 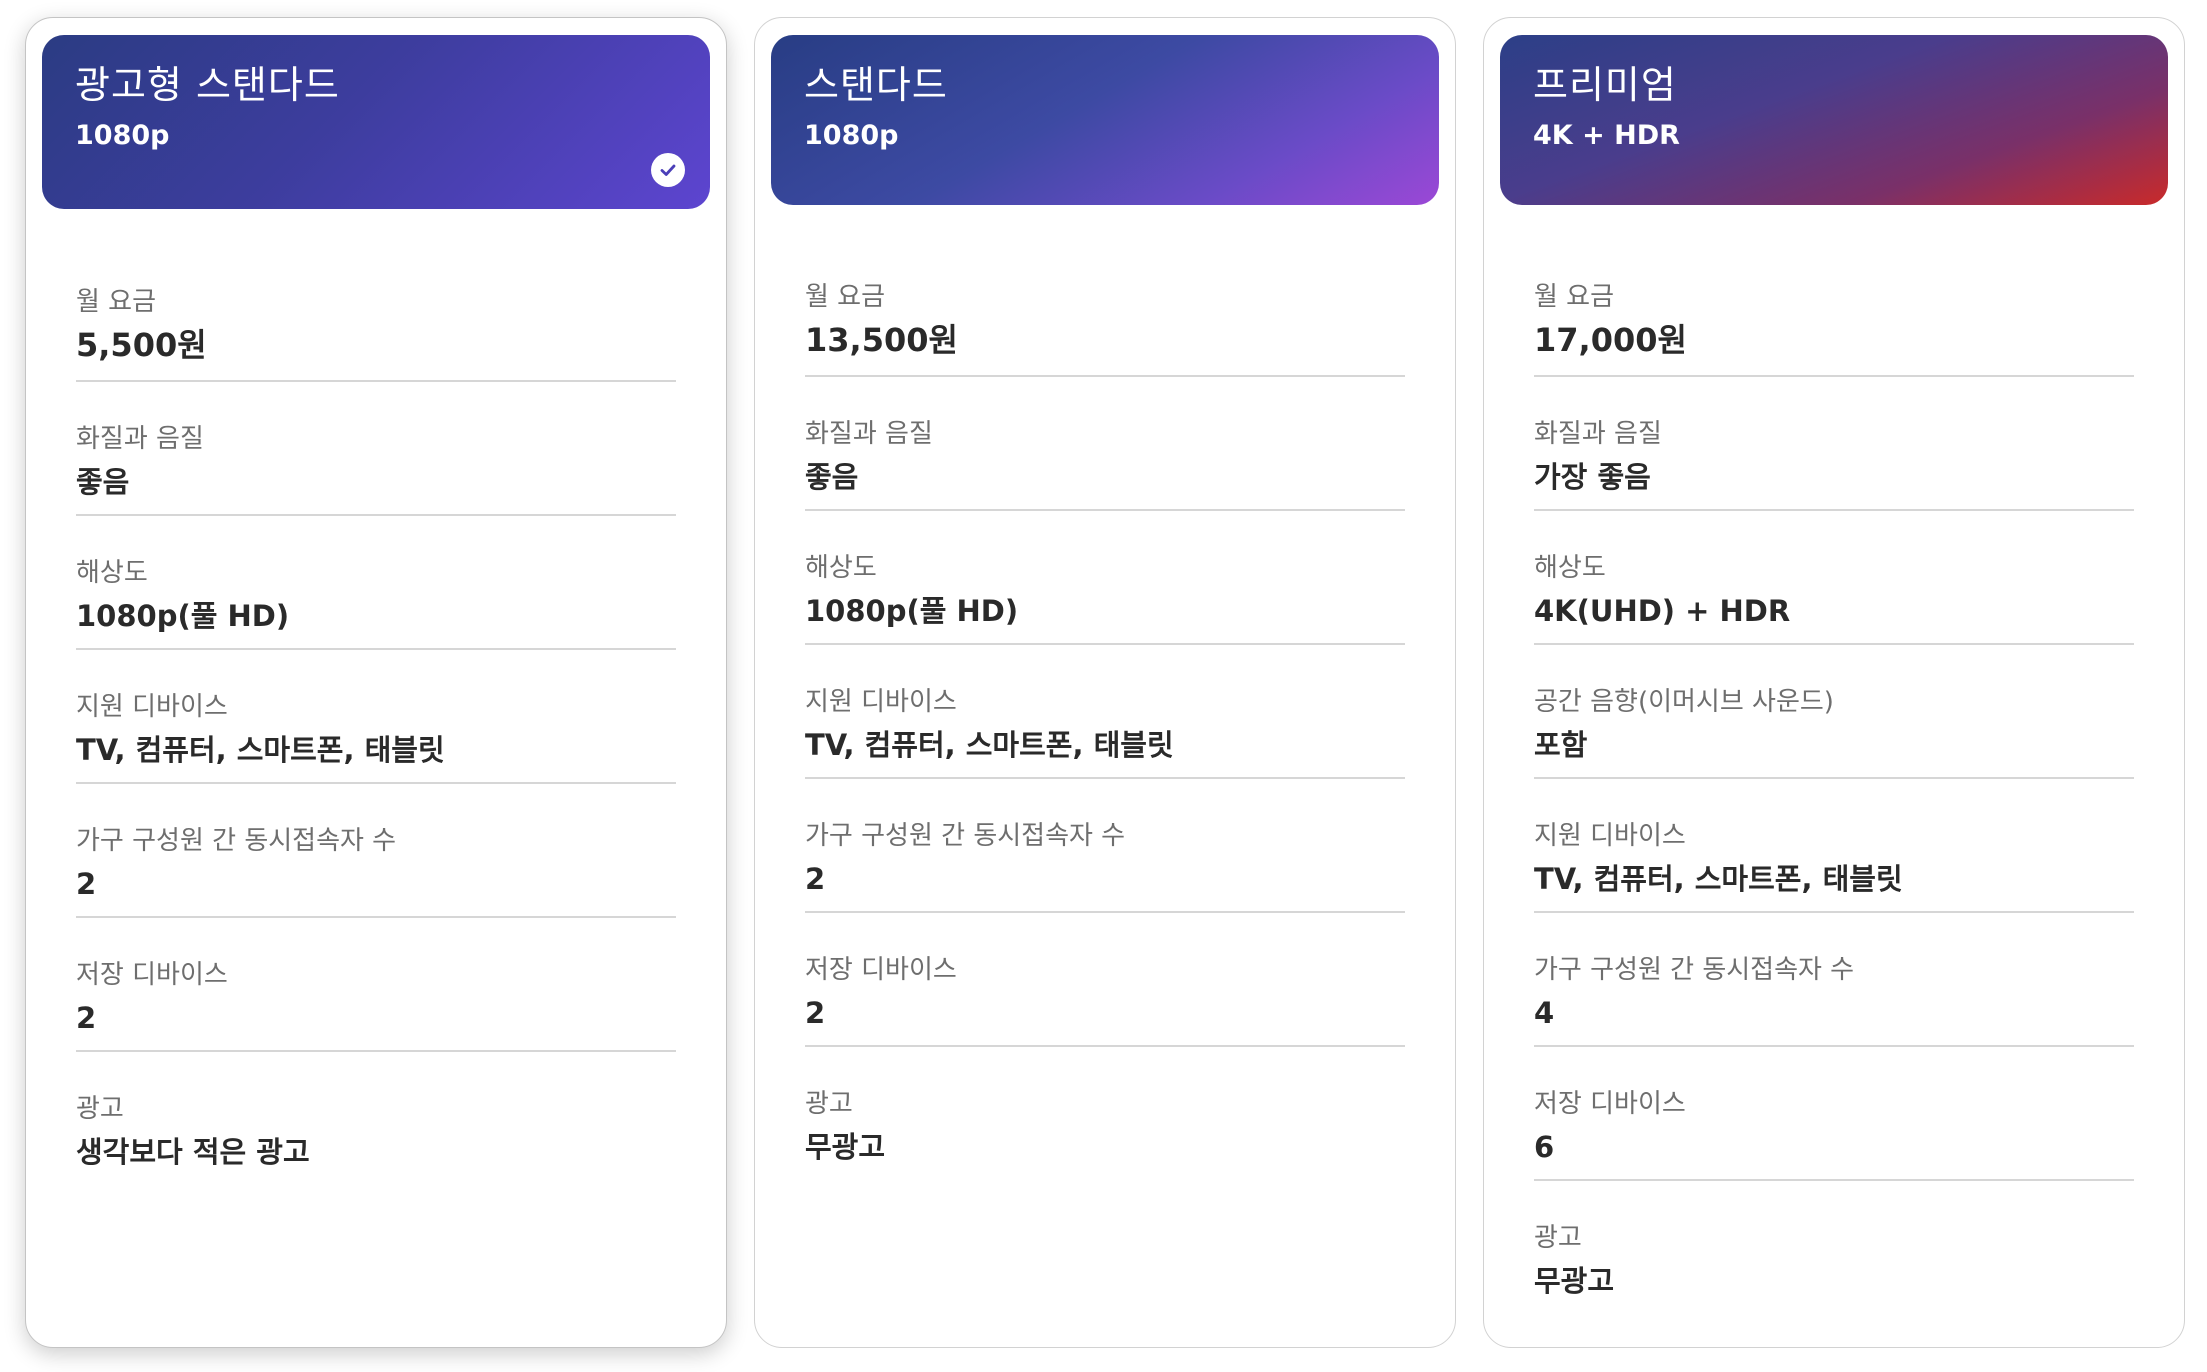 What do you see at coordinates (376, 1119) in the screenshot?
I see `detail-row-ads: 광고 생각보다 적은 광고` at bounding box center [376, 1119].